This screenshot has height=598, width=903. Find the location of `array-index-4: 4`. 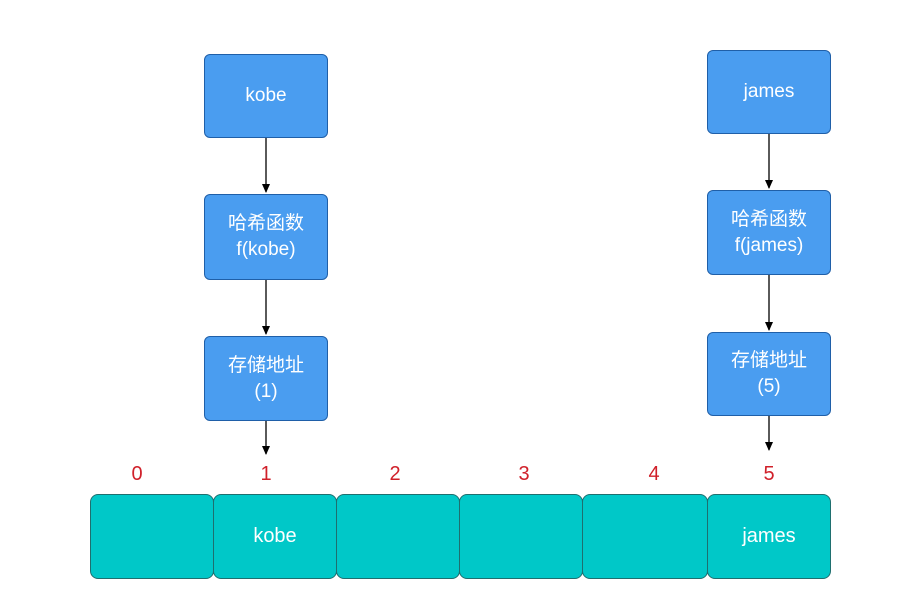

array-index-4: 4 is located at coordinates (654, 474).